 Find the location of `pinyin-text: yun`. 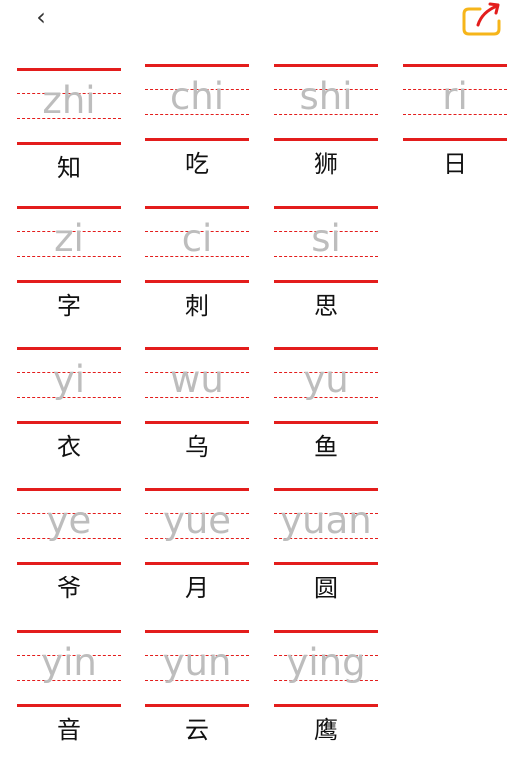

pinyin-text: yun is located at coordinates (197, 662).